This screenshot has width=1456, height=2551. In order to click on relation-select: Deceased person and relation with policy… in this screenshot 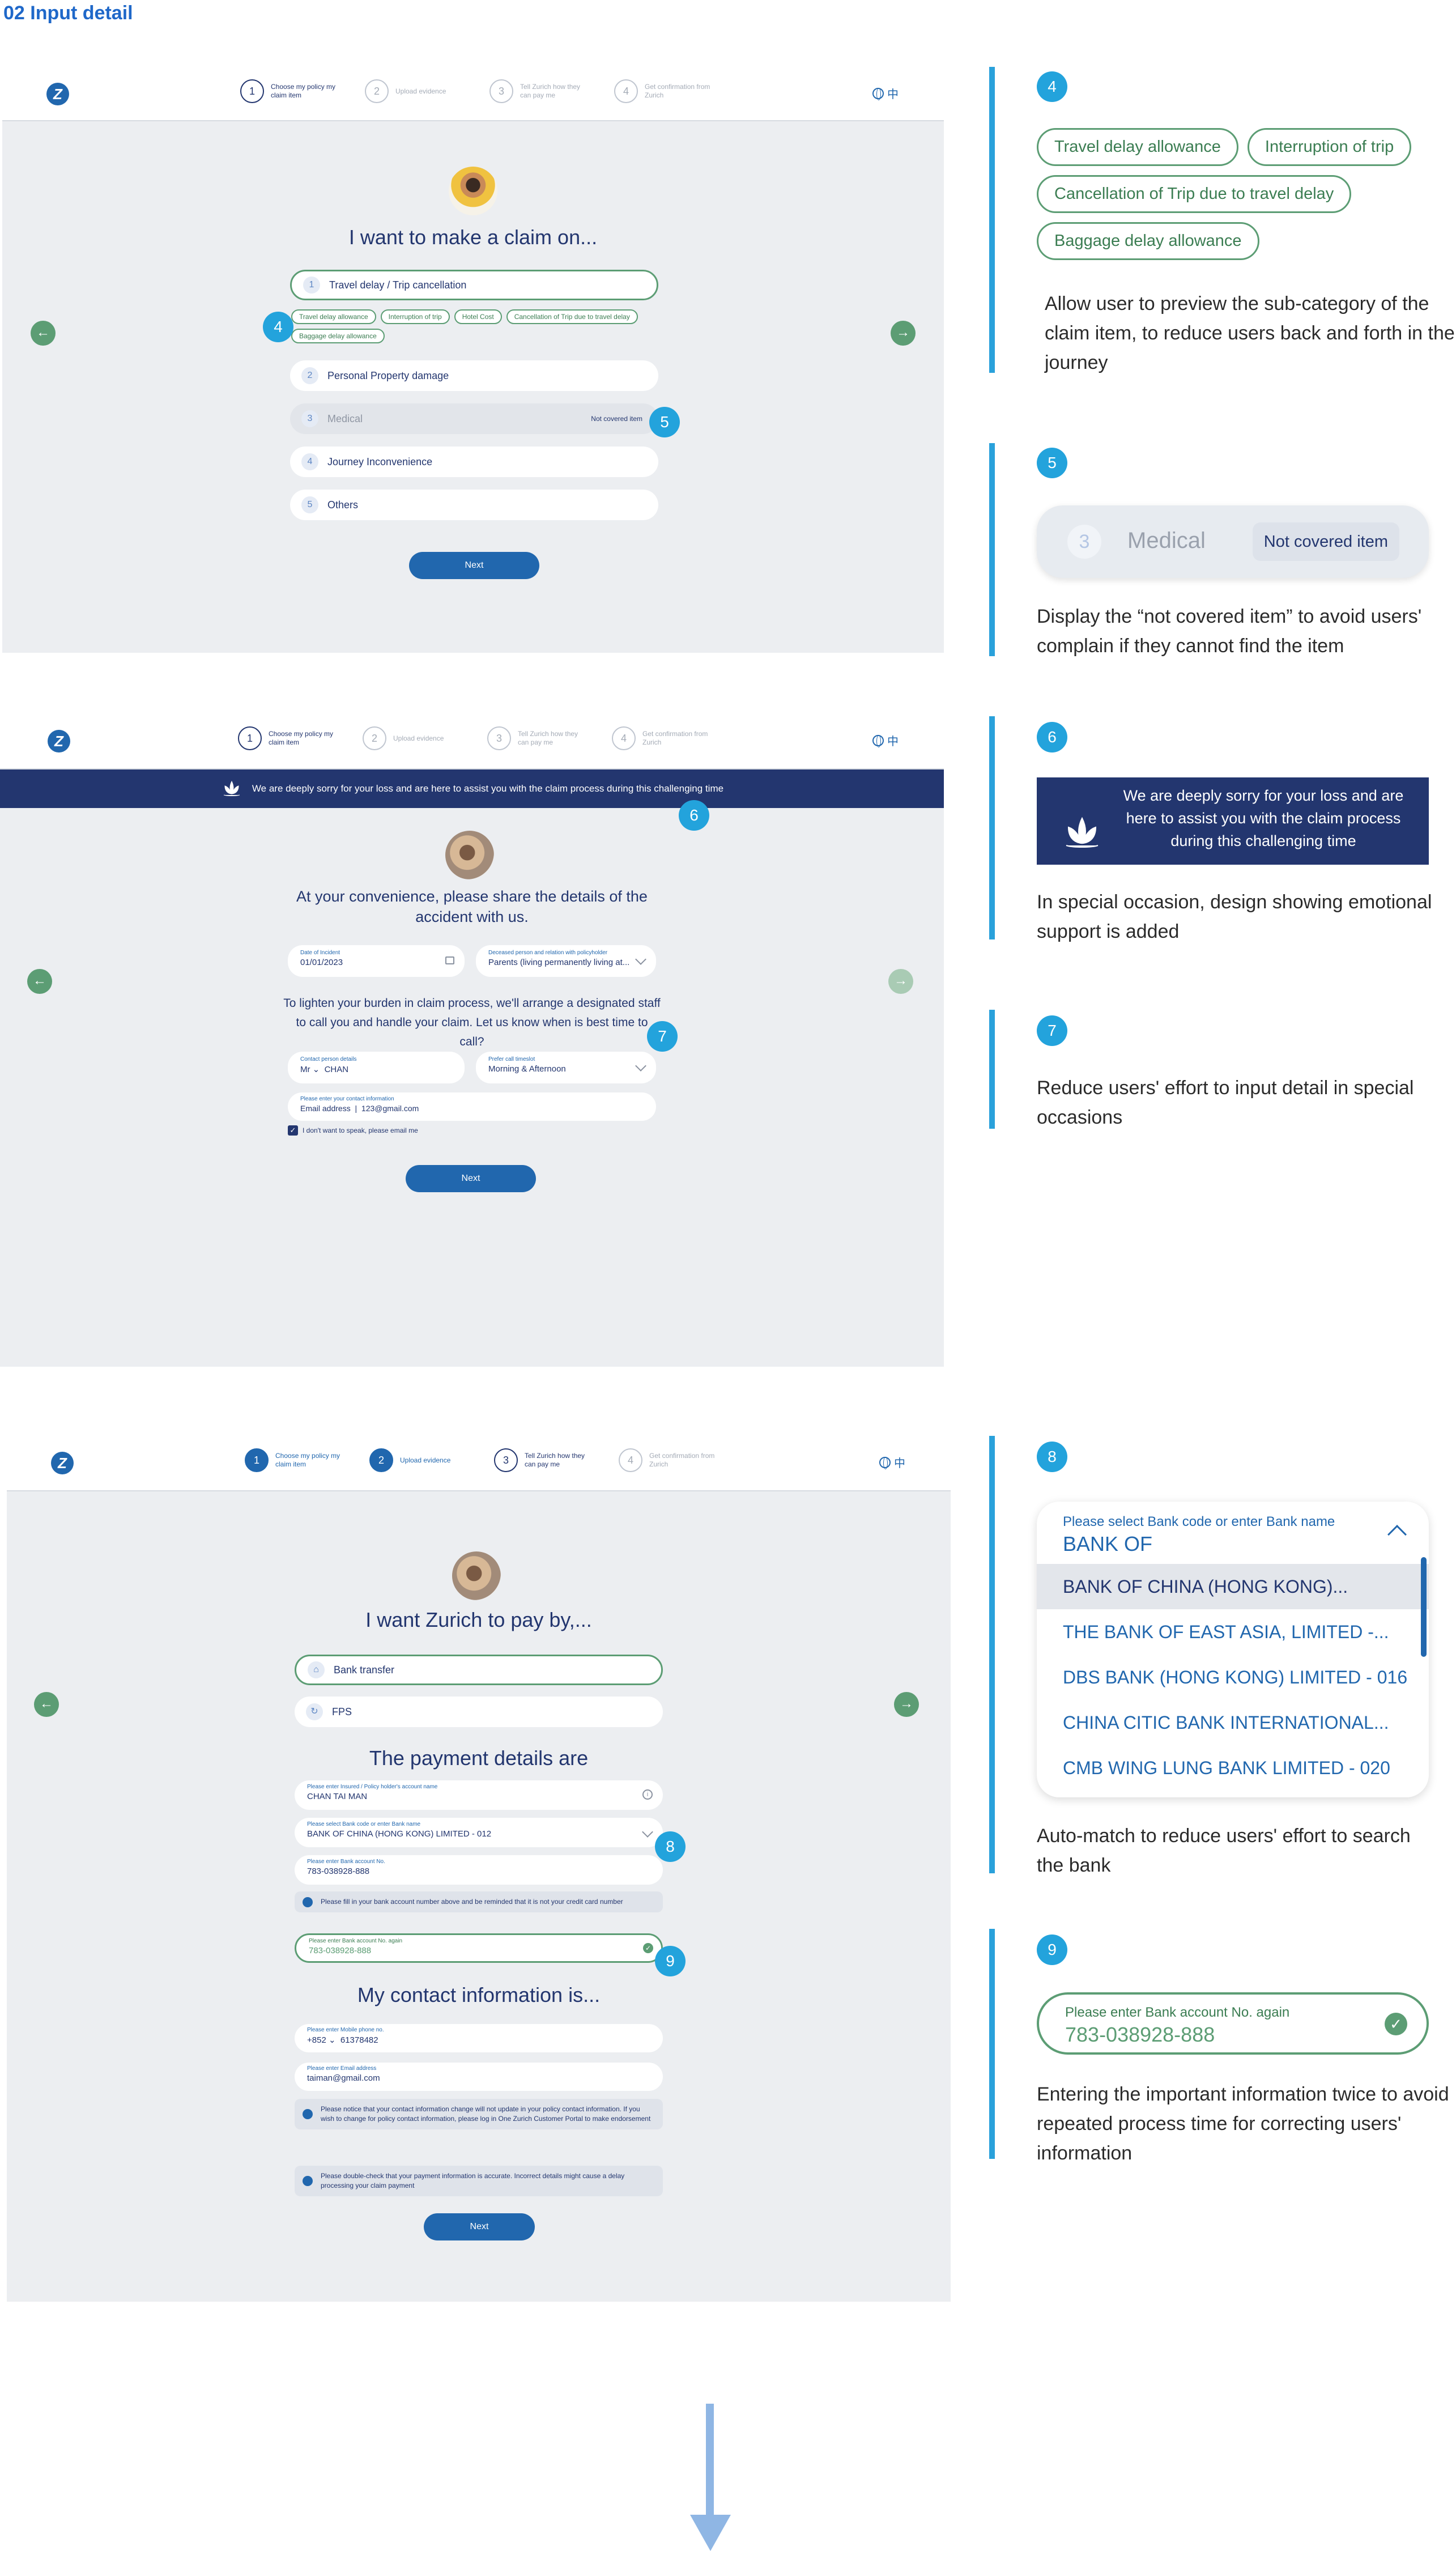, I will do `click(566, 961)`.